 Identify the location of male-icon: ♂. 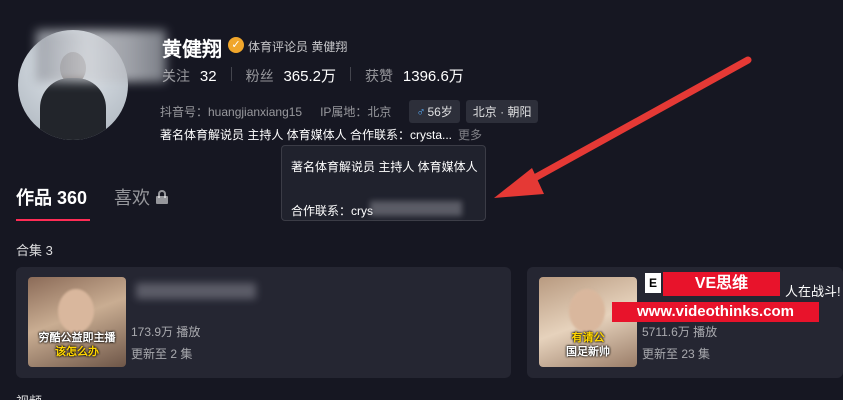
(421, 112).